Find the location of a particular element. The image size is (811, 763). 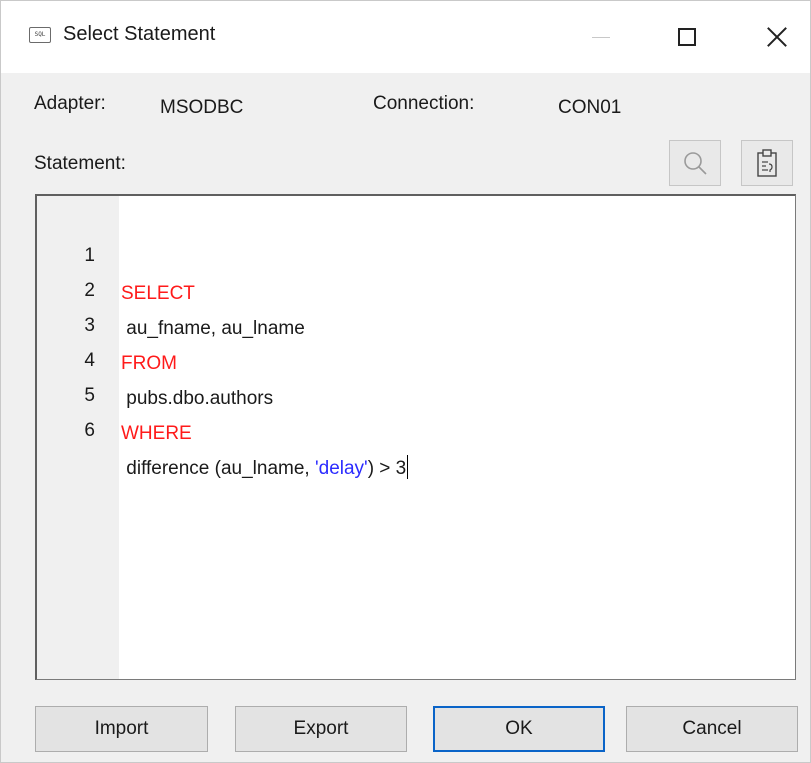

text-cursor is located at coordinates (408, 467).